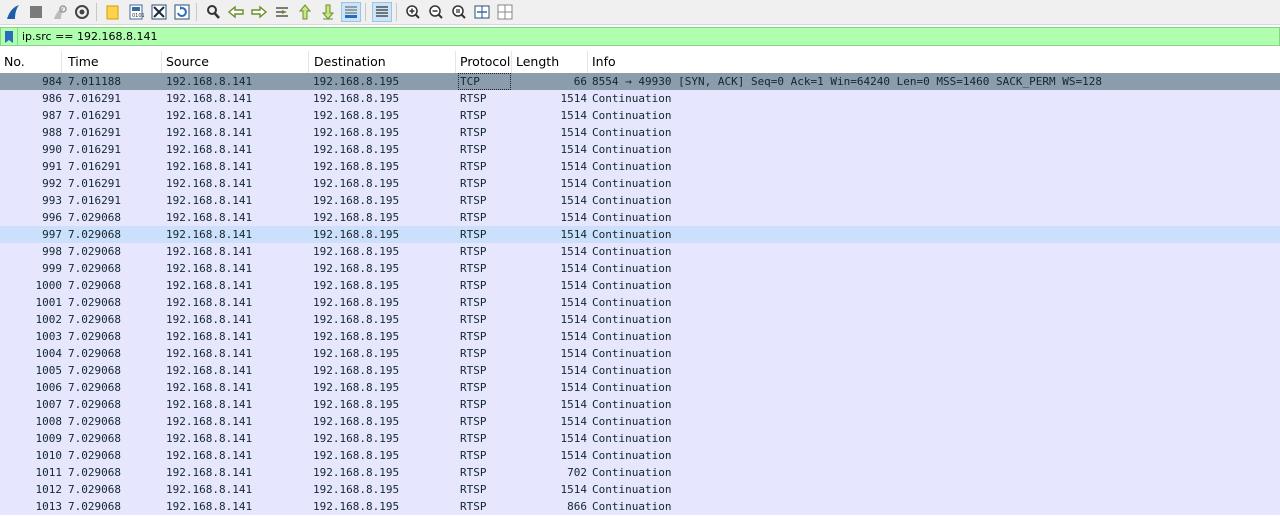 The height and width of the screenshot is (516, 1280). Describe the element at coordinates (82, 12) in the screenshot. I see `capture-options-icon` at that location.